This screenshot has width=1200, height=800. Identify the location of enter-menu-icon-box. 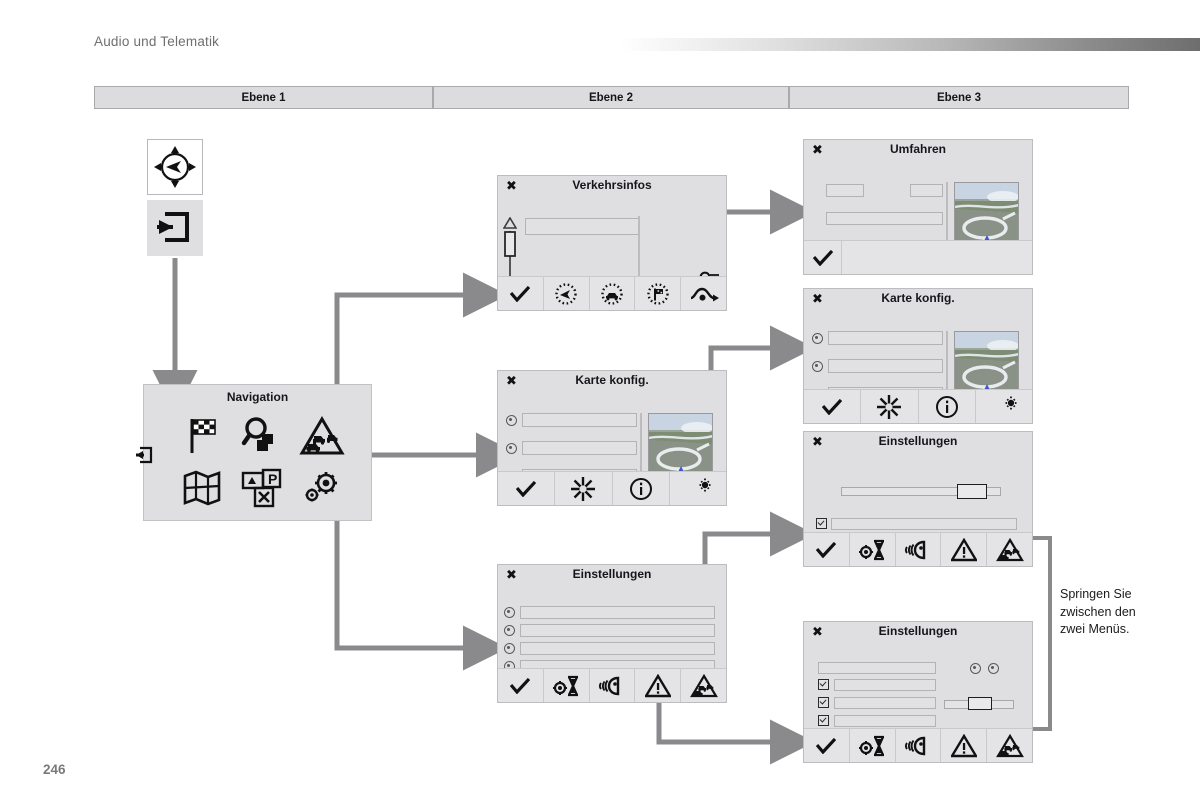
(175, 228).